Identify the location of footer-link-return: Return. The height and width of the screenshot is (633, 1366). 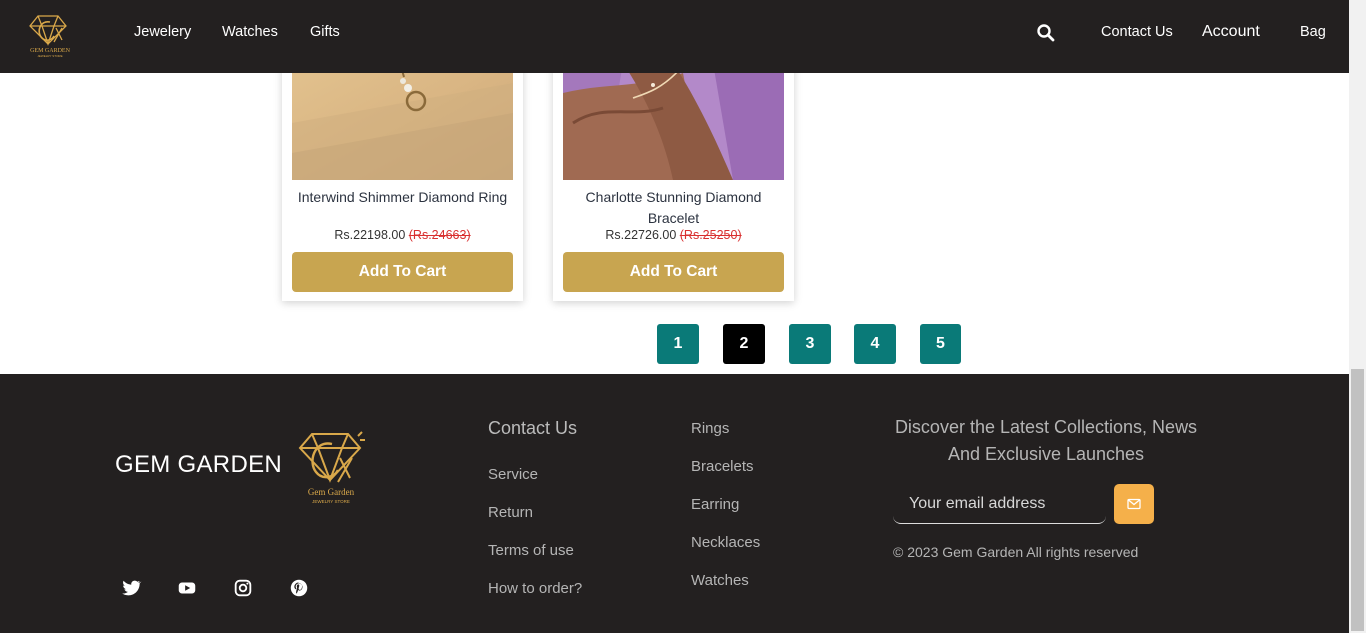
(510, 512).